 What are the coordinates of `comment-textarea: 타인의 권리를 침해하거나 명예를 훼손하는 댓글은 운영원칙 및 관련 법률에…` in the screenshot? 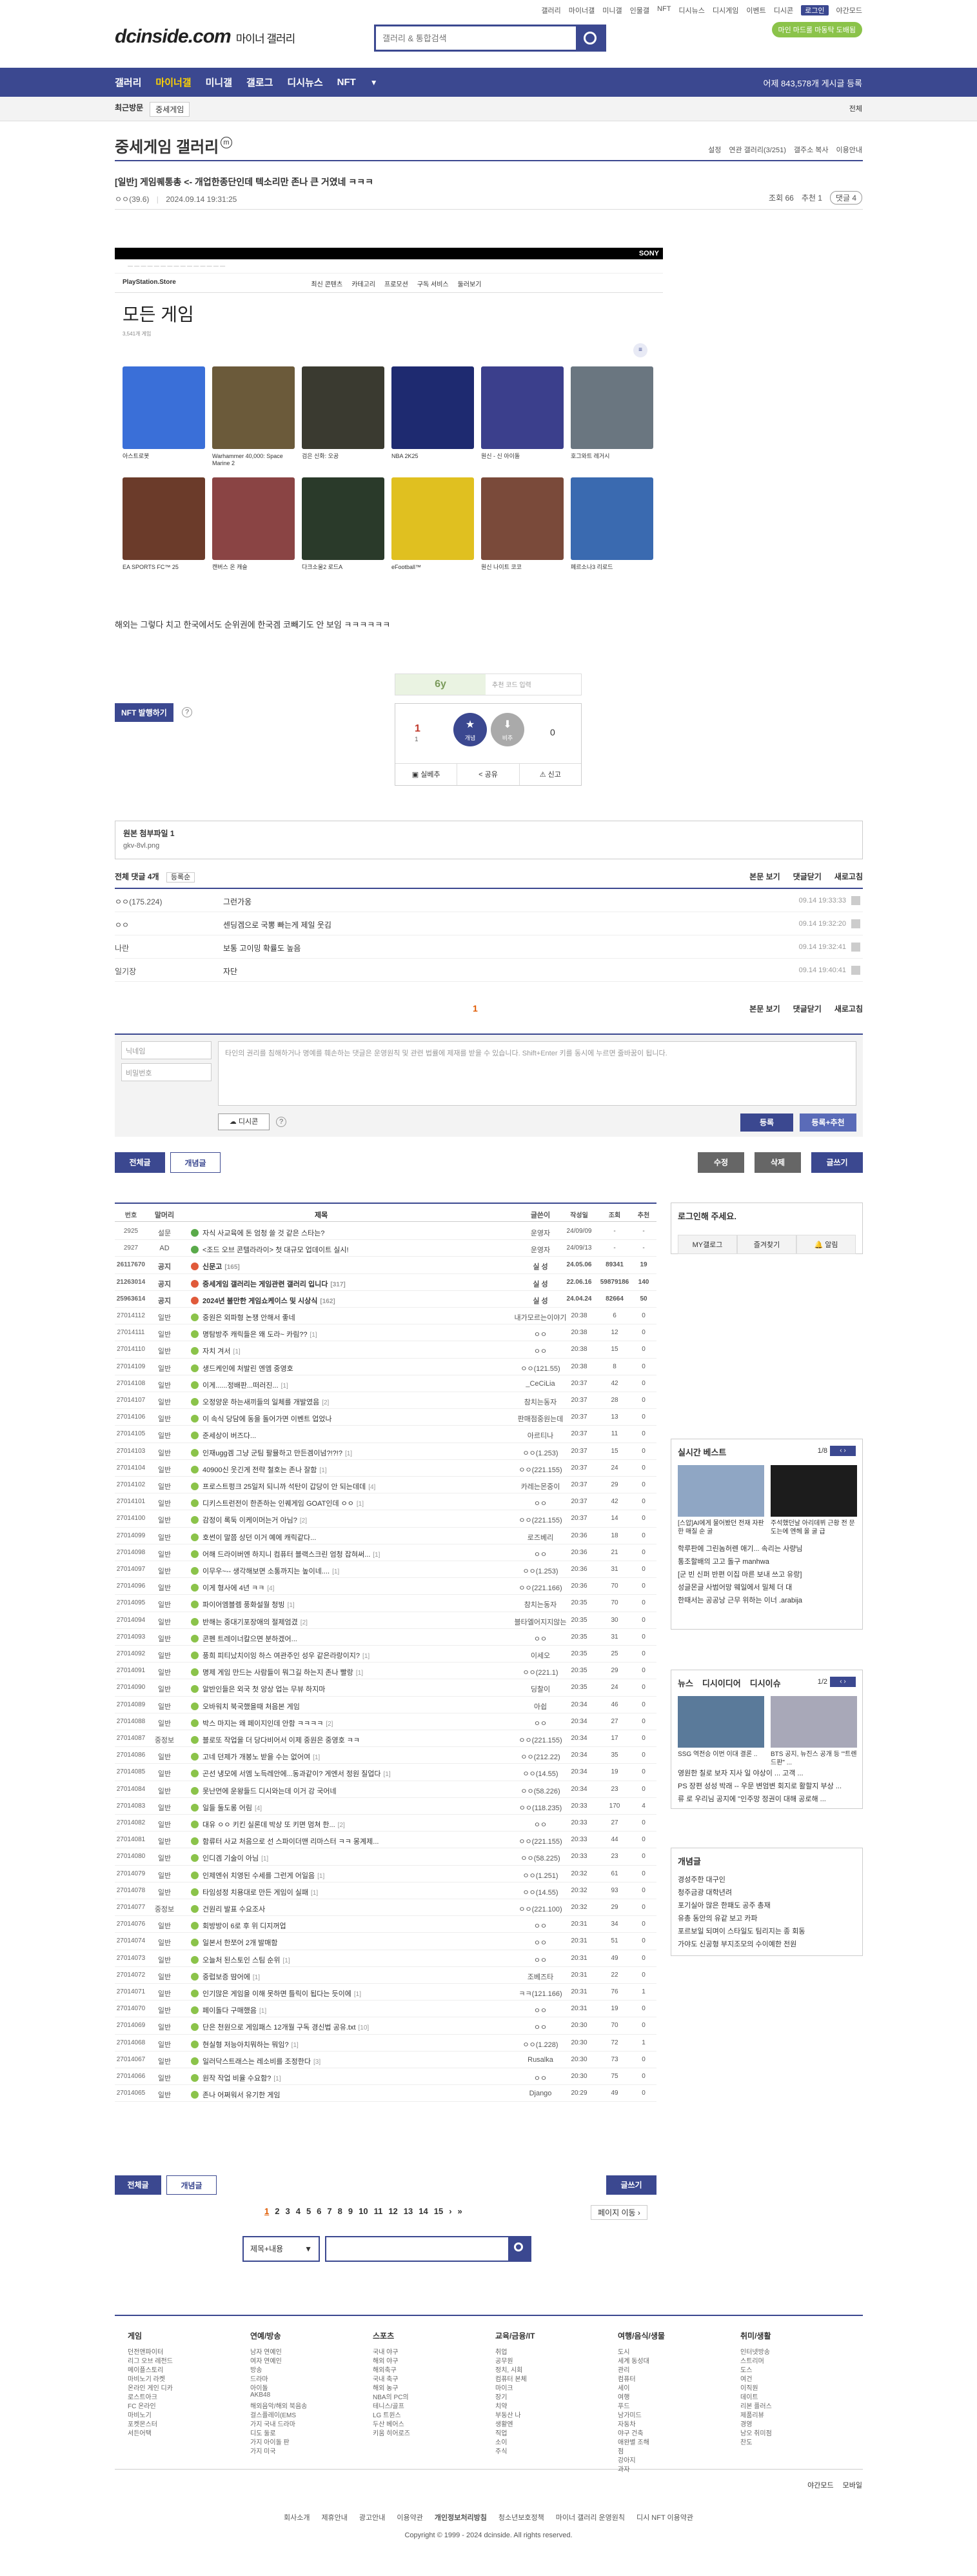 It's located at (537, 1073).